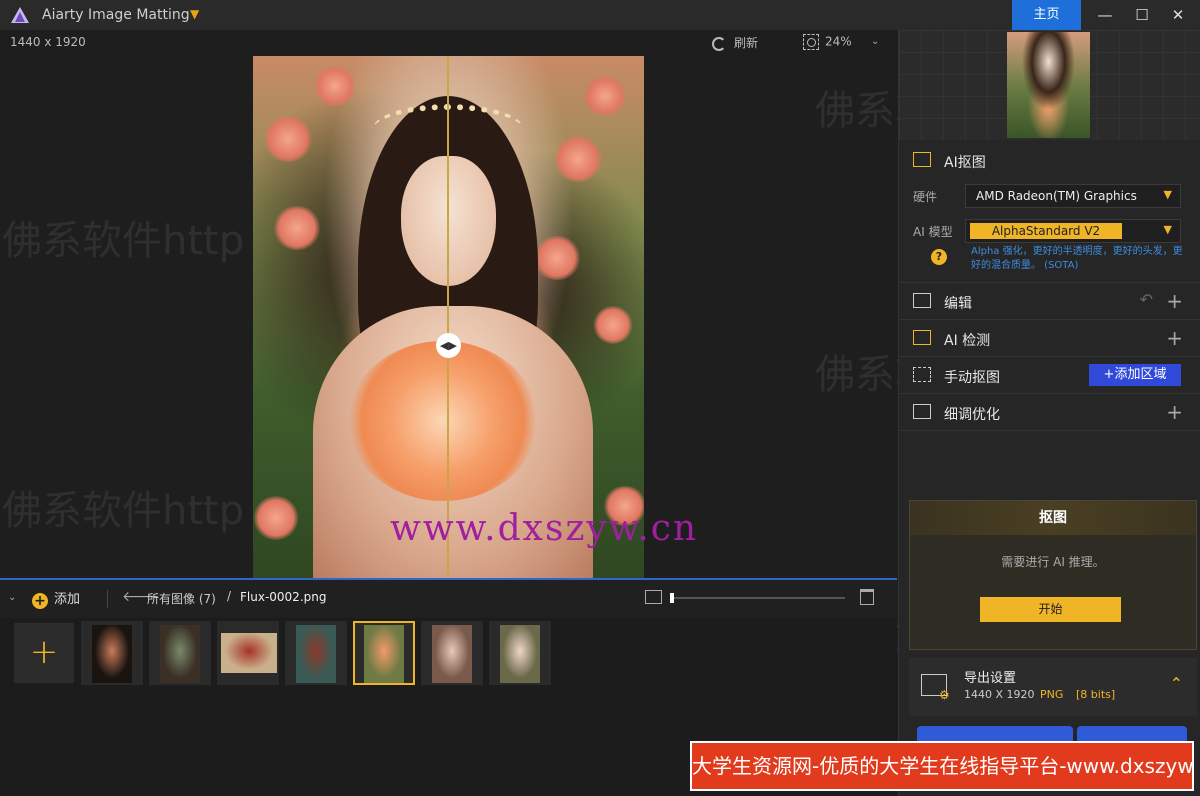 This screenshot has width=1200, height=796. I want to click on filmstrip-toolbar: ⌄ + 添加 🡐 所有图像 (7) / Flux-0002.png, so click(448, 598).